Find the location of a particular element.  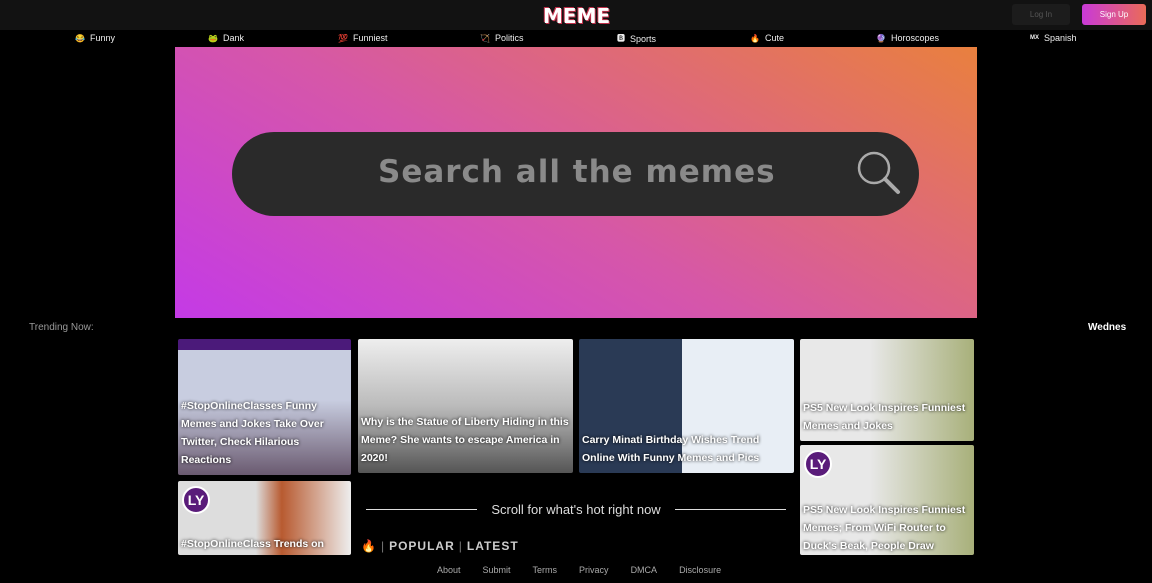

nav-spanish: MX Spanish is located at coordinates (1053, 38).